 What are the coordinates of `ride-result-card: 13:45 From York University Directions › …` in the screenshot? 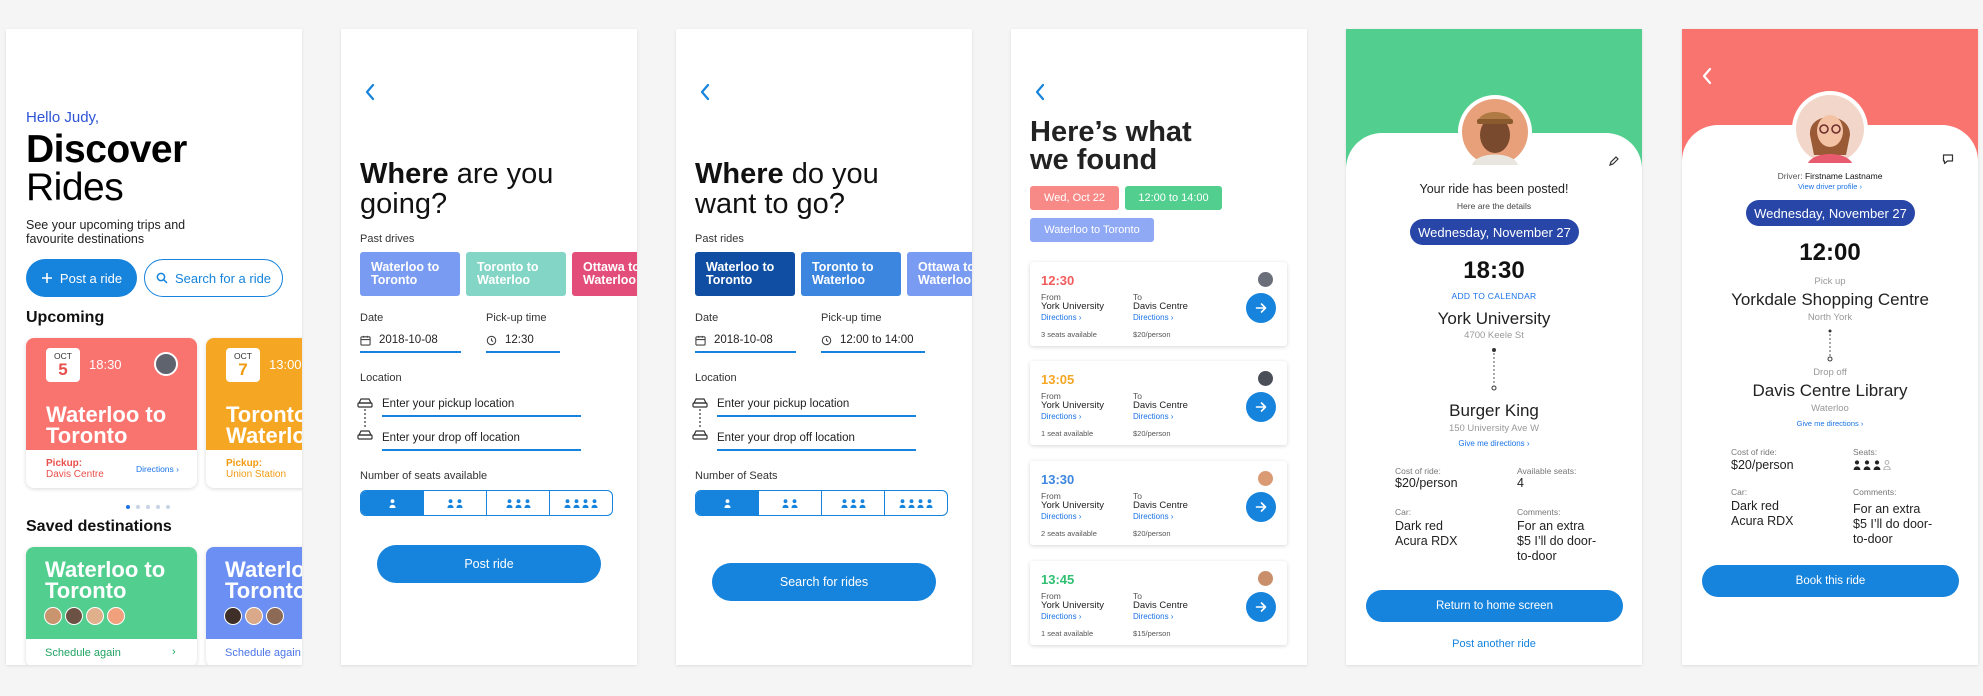 It's located at (1158, 603).